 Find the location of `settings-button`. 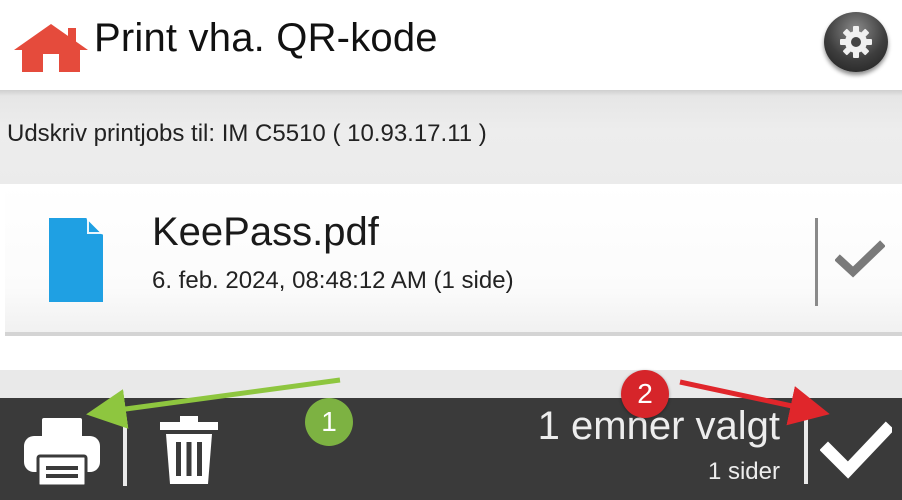

settings-button is located at coordinates (856, 42).